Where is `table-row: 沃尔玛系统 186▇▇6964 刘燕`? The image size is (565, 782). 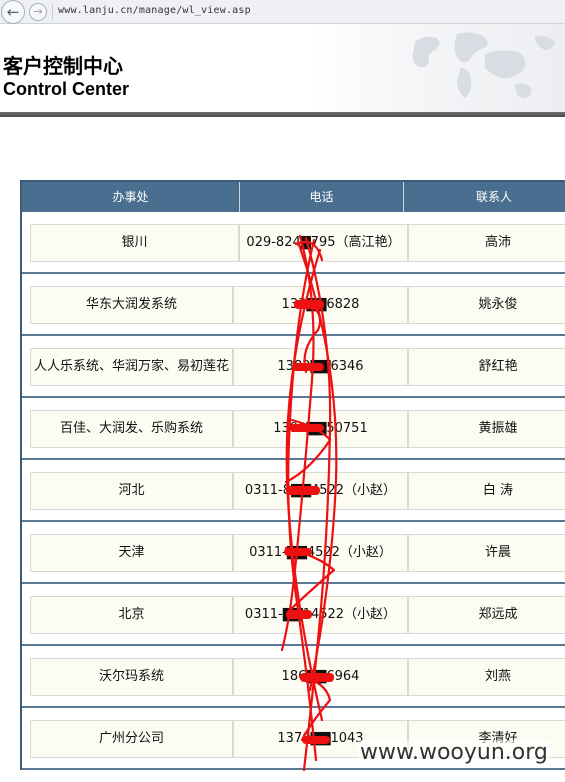
table-row: 沃尔玛系统 186▇▇6964 刘燕 is located at coordinates (293, 677).